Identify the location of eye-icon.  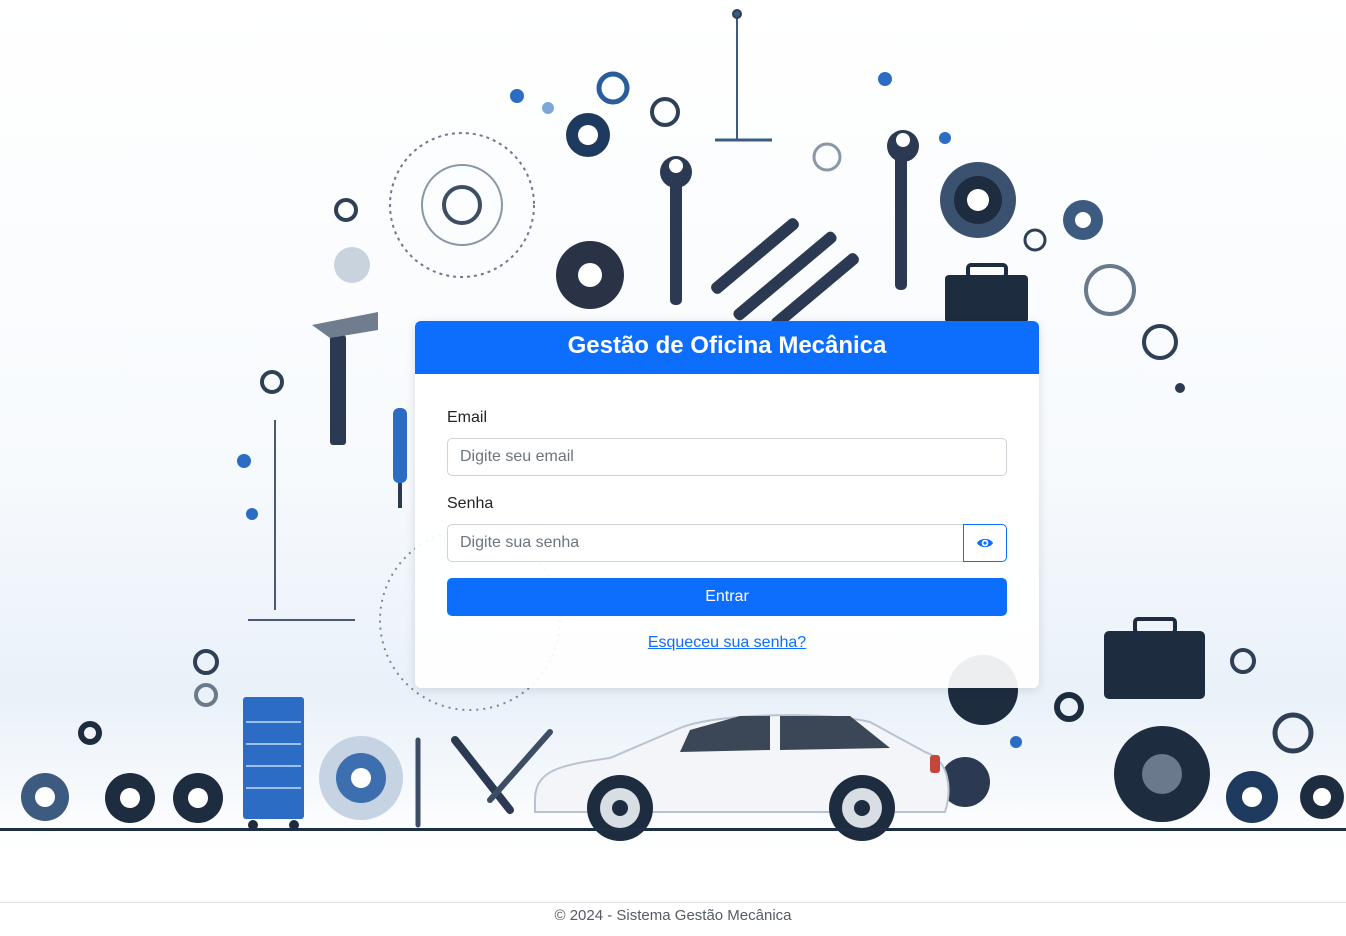
(985, 543).